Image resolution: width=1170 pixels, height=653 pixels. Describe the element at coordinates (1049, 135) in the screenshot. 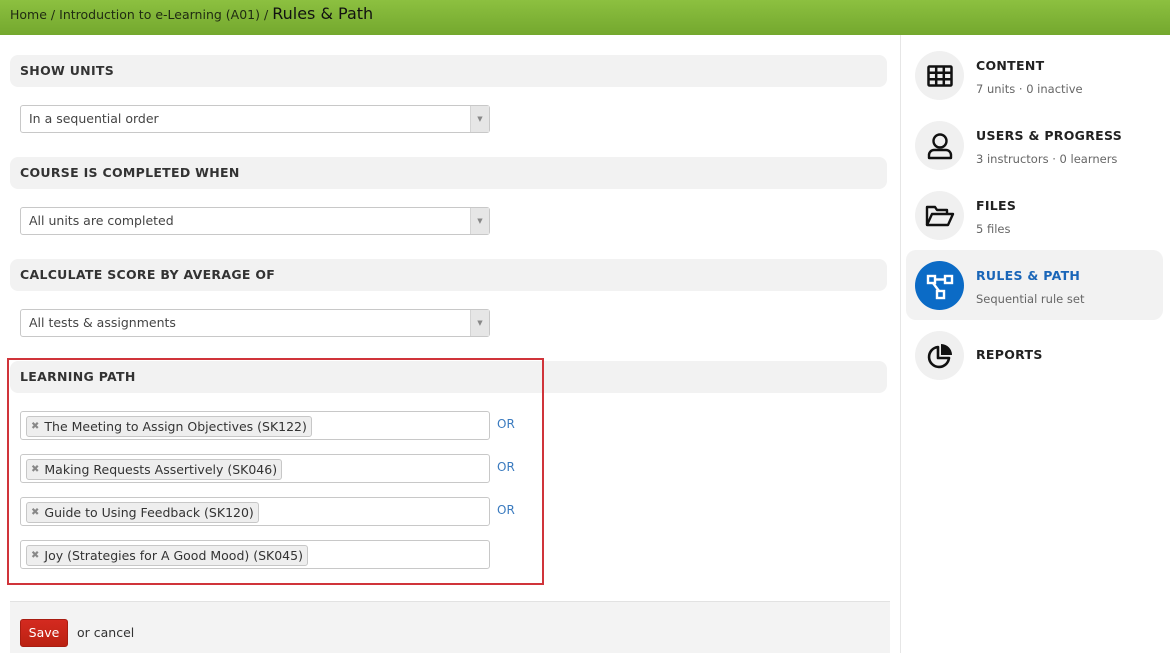

I see `sidebar-item-title: USERS & PROGRESS` at that location.